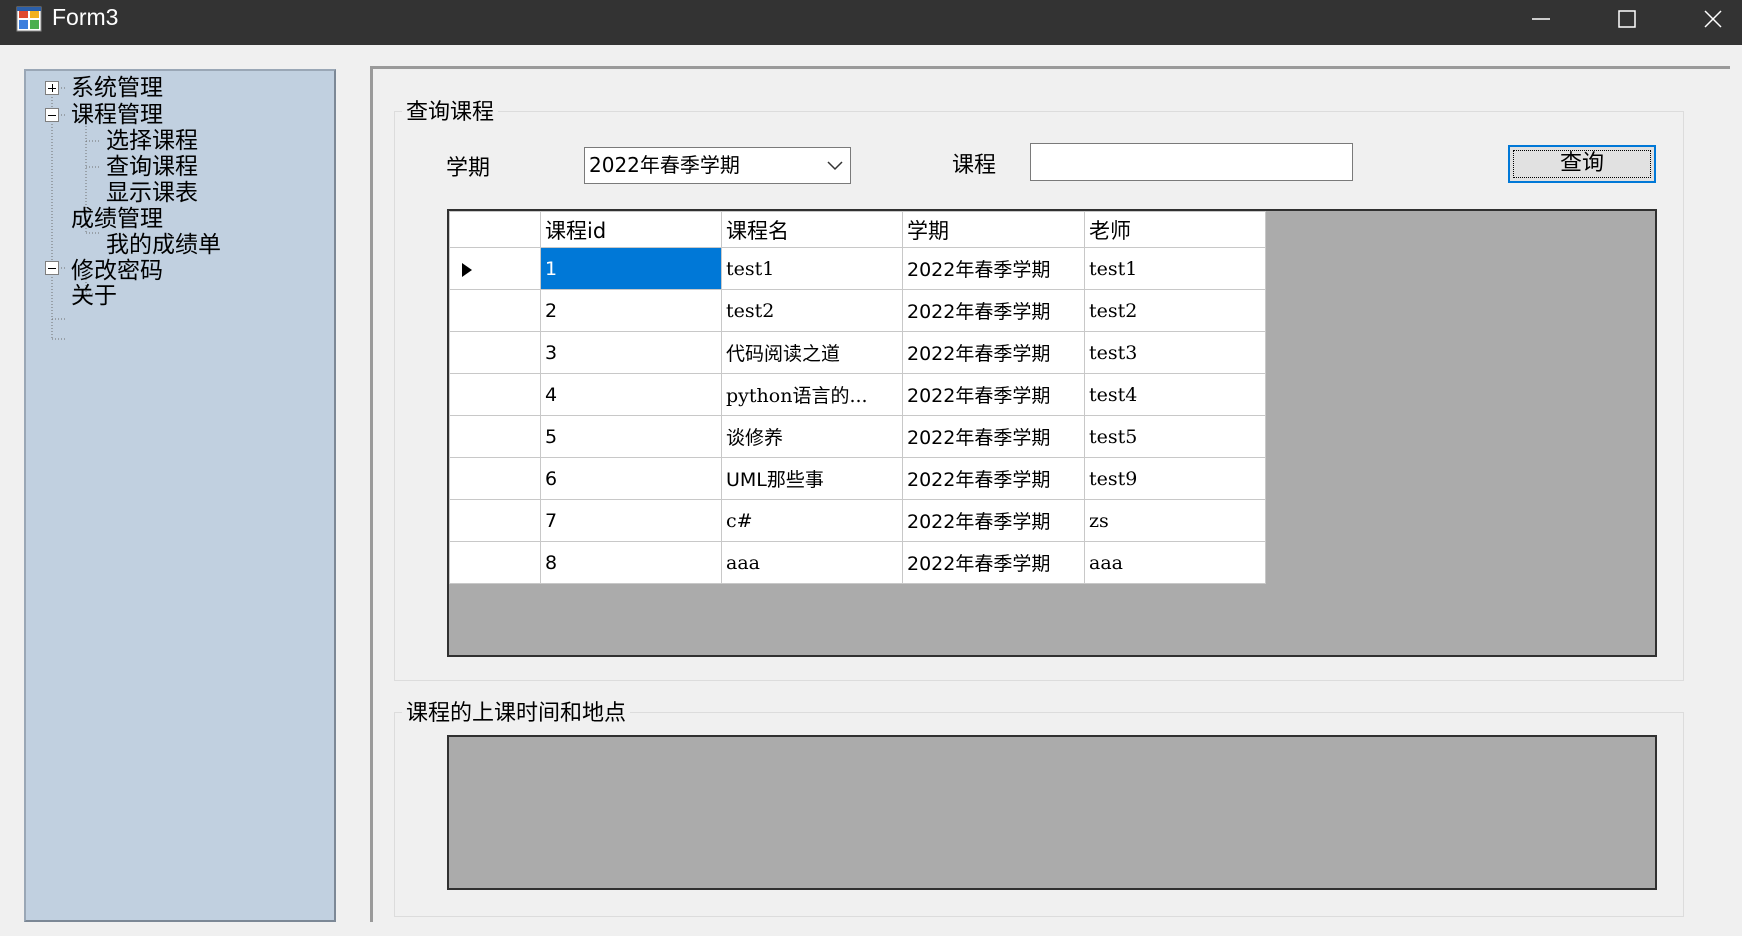 Image resolution: width=1742 pixels, height=936 pixels. I want to click on cell-course-name: test1, so click(812, 268).